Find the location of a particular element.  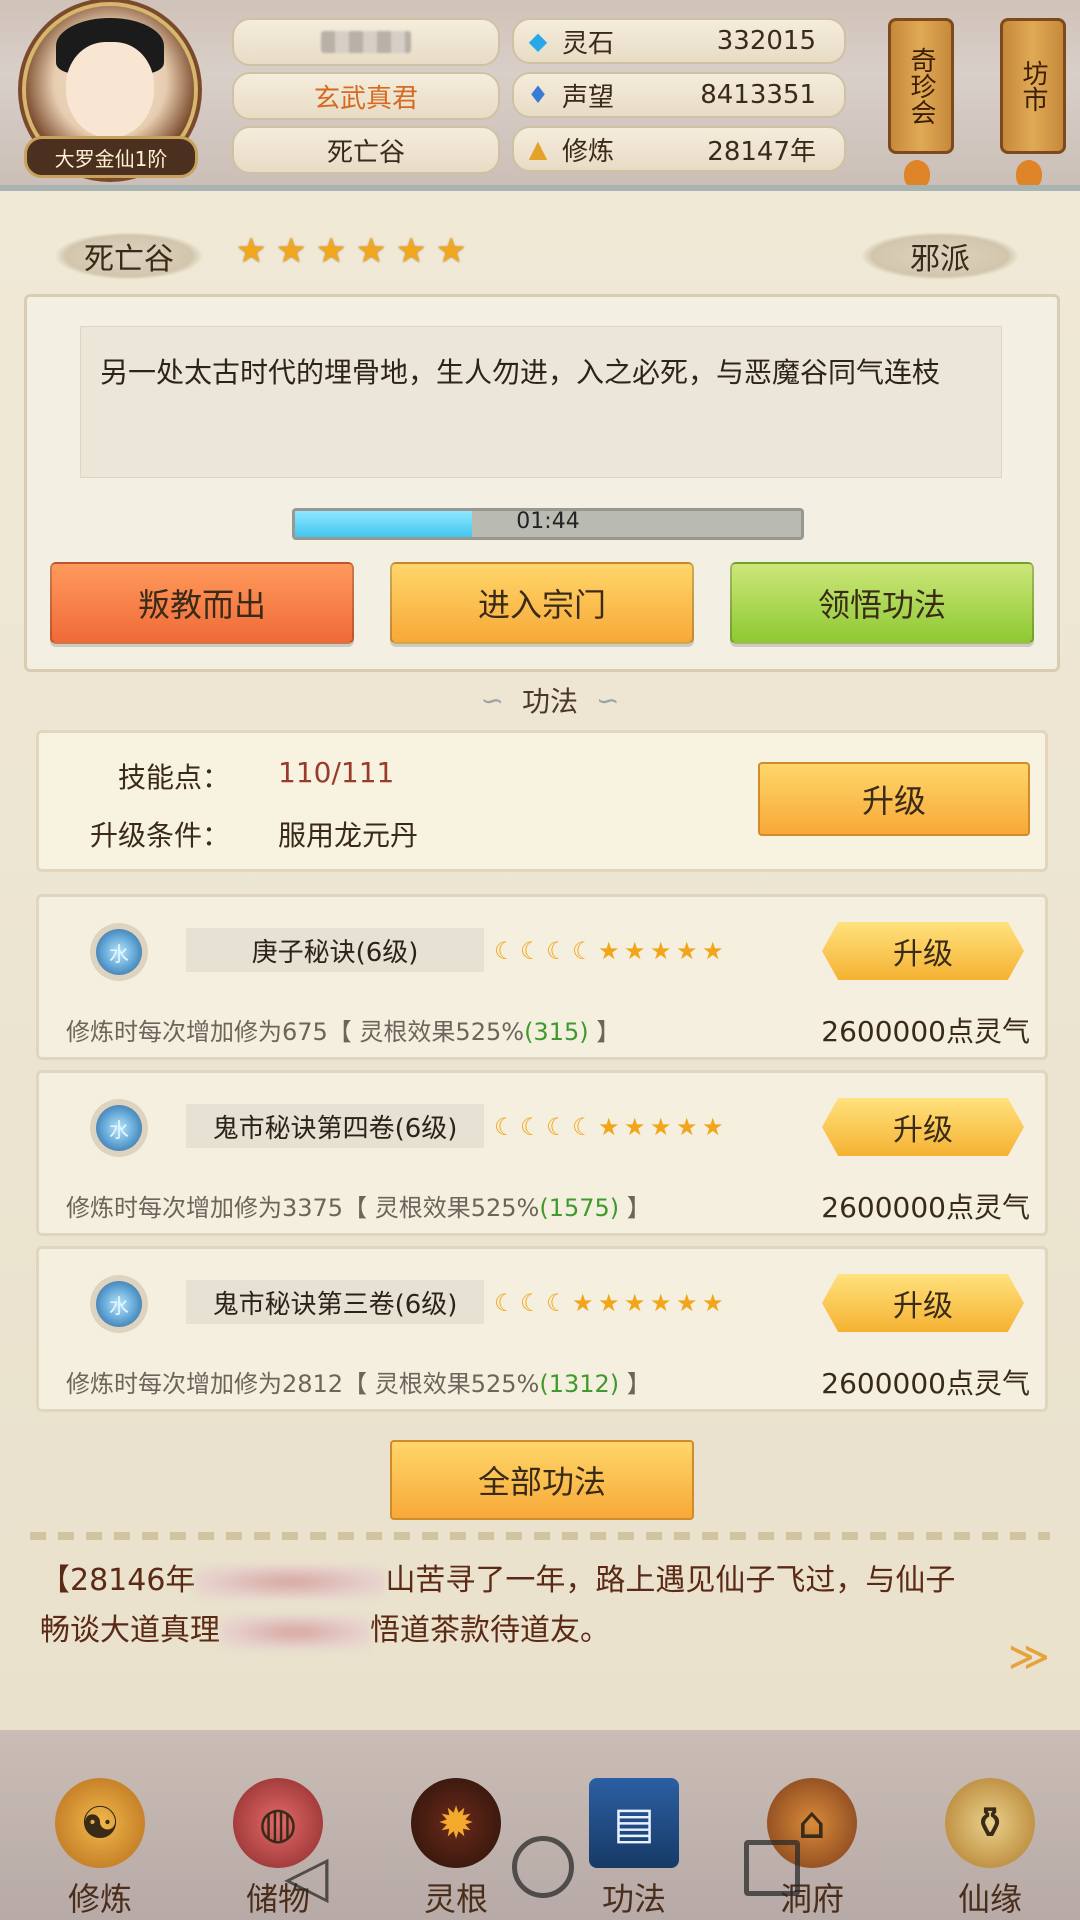

reputation-crystal-icon: ♦ is located at coordinates (538, 95).